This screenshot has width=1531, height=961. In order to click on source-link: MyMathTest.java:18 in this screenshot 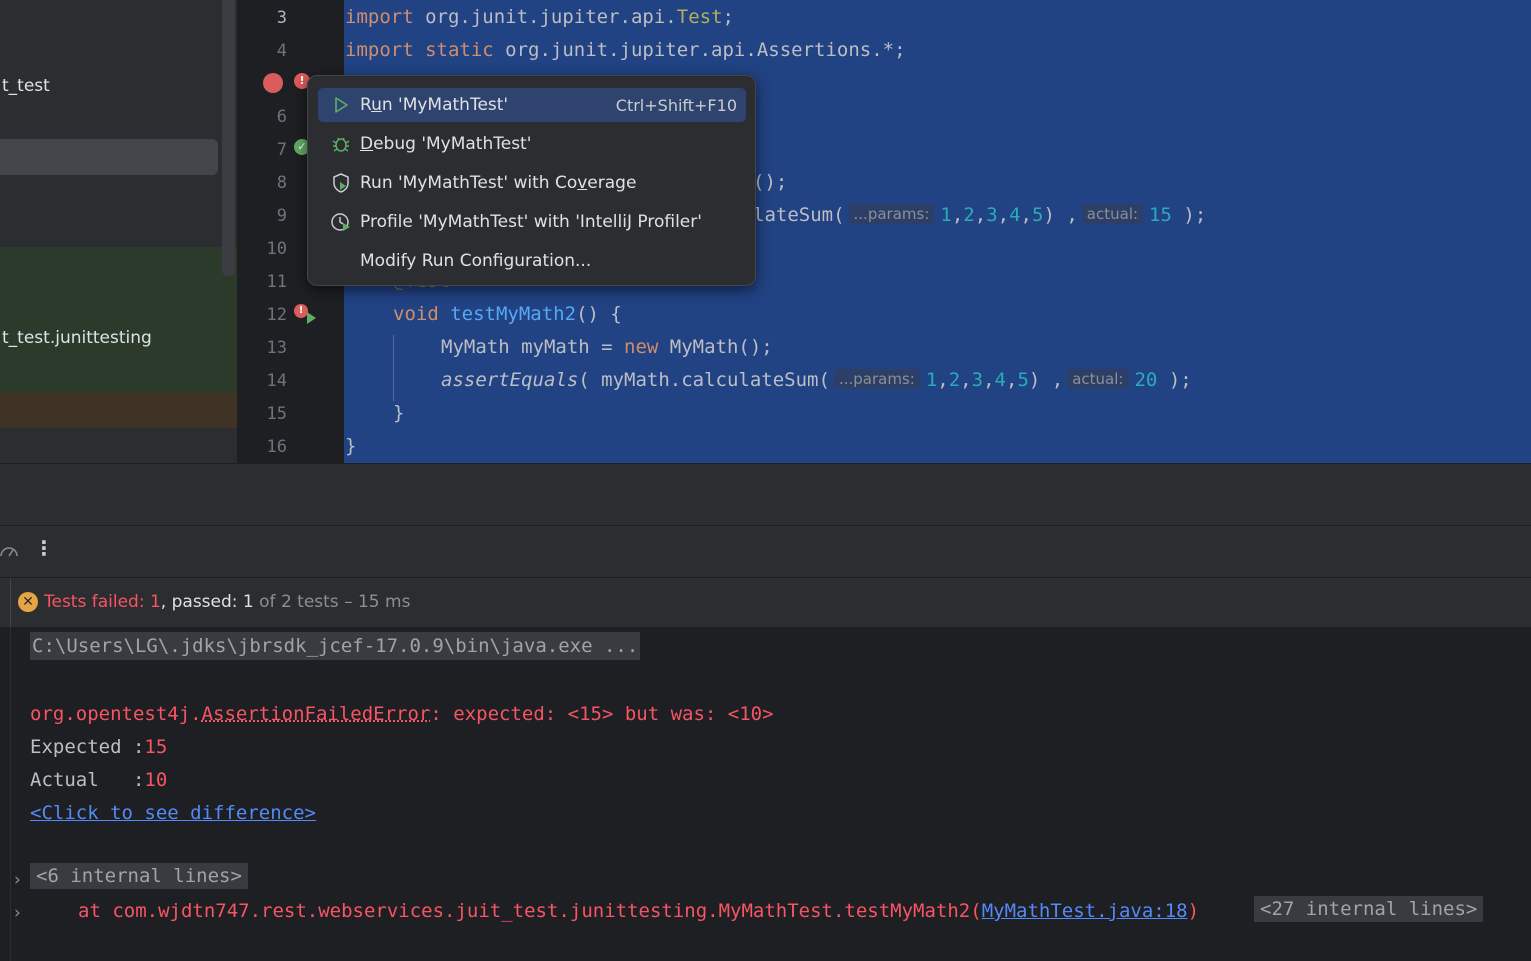, I will do `click(1085, 911)`.